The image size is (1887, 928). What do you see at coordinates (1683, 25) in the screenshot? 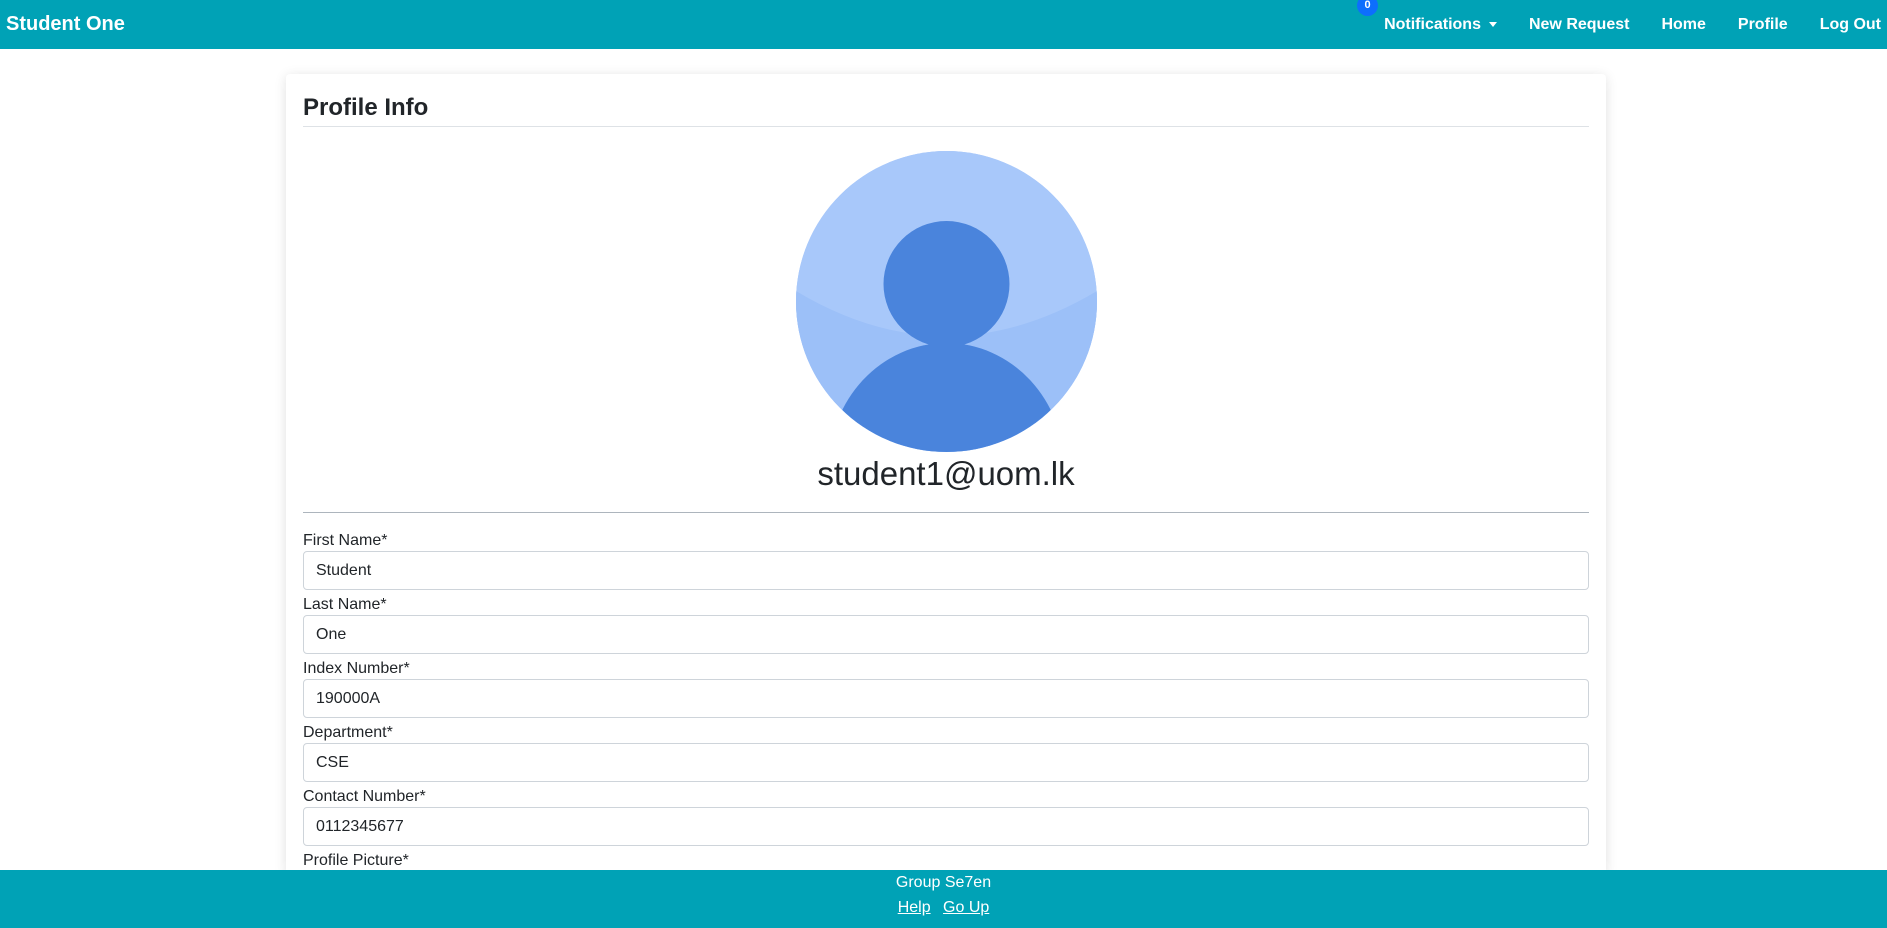
I see `home-link: Home` at bounding box center [1683, 25].